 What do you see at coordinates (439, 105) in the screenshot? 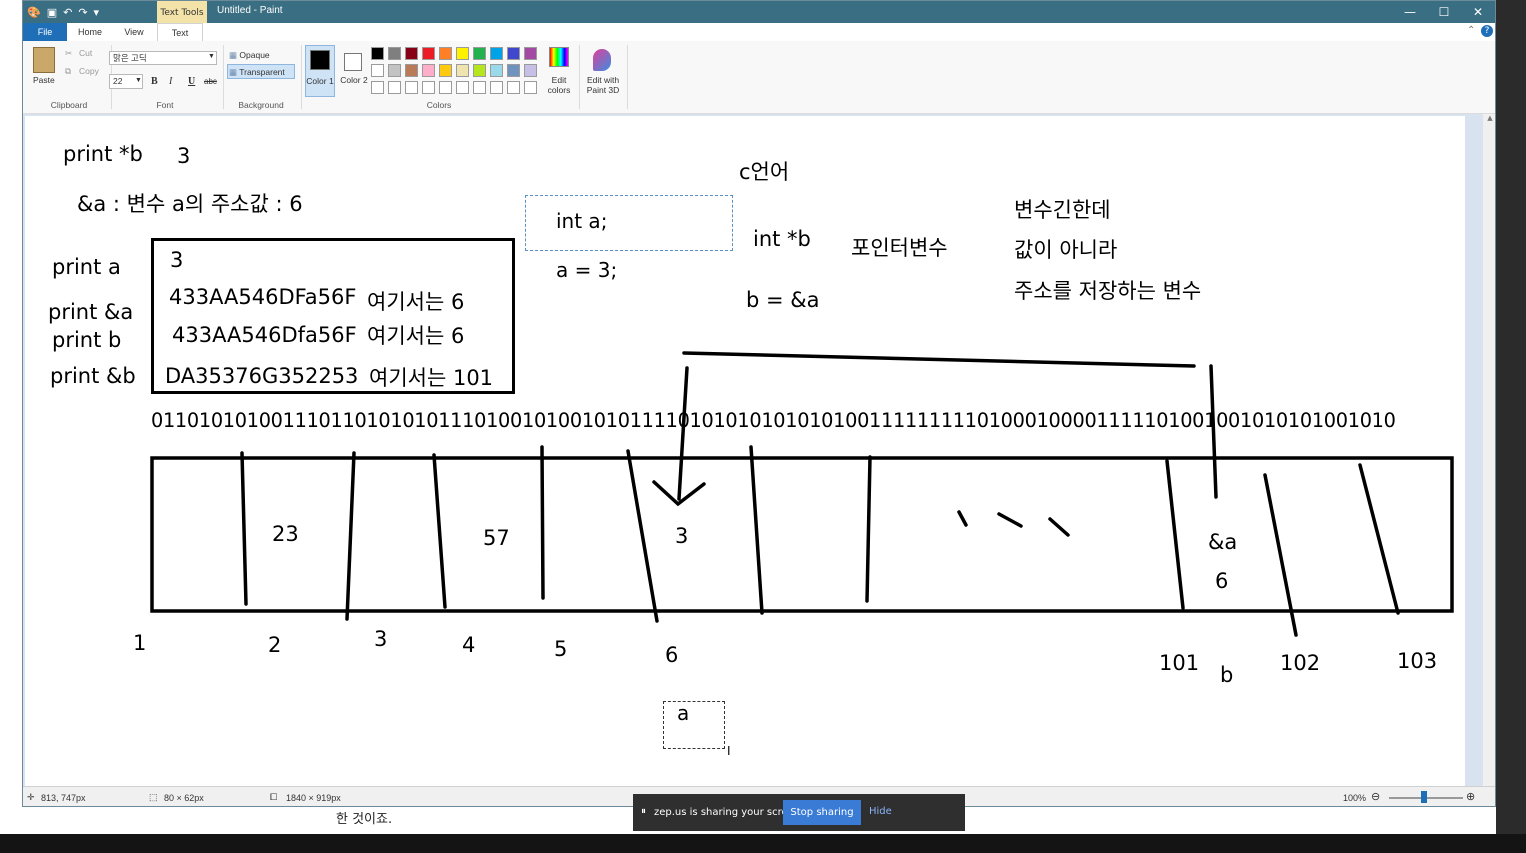
I see `colors-group-label: Colors` at bounding box center [439, 105].